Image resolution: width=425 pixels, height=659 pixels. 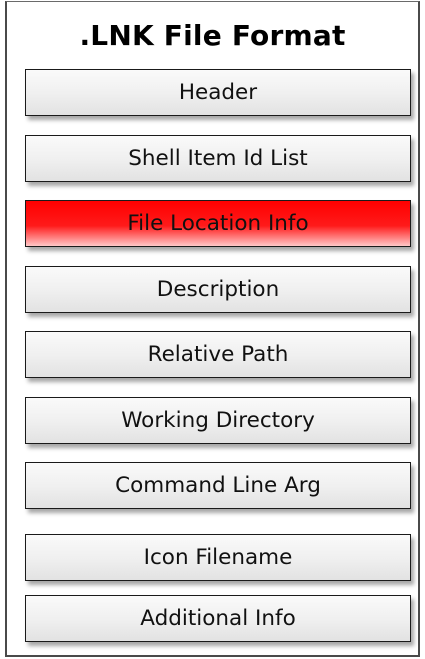 I want to click on section-description: Description, so click(x=218, y=289).